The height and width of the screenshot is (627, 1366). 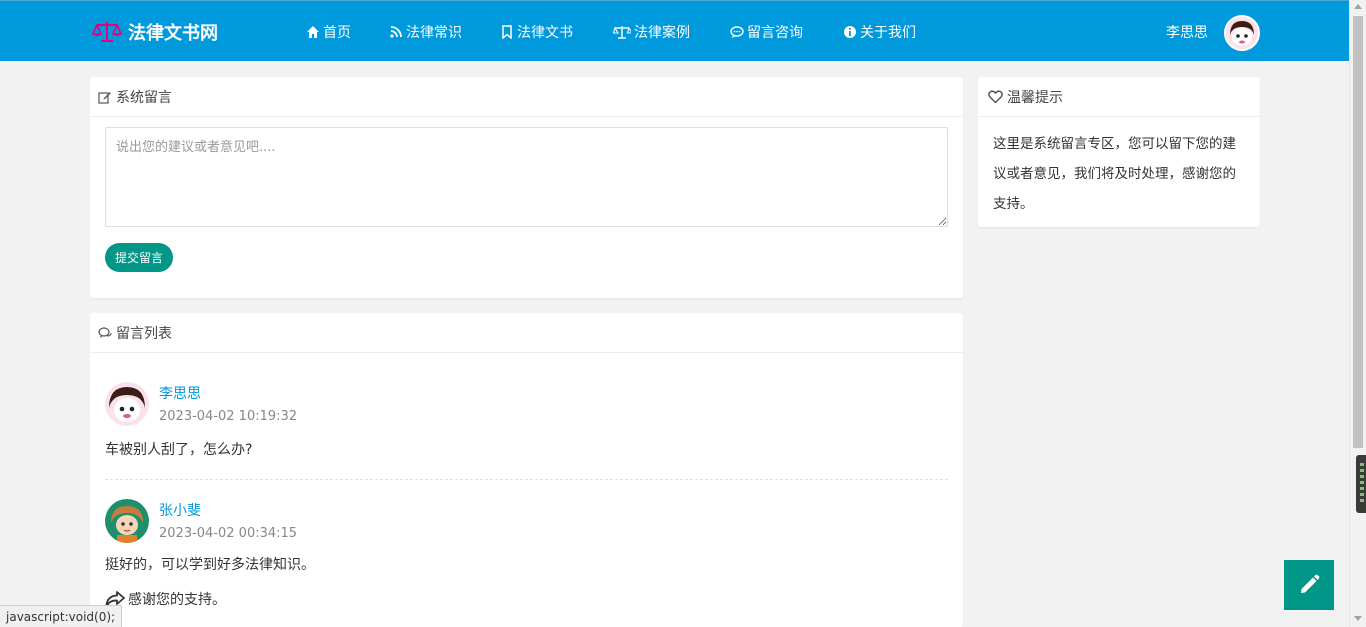 What do you see at coordinates (1119, 97) in the screenshot?
I see `card-header: 温馨提示` at bounding box center [1119, 97].